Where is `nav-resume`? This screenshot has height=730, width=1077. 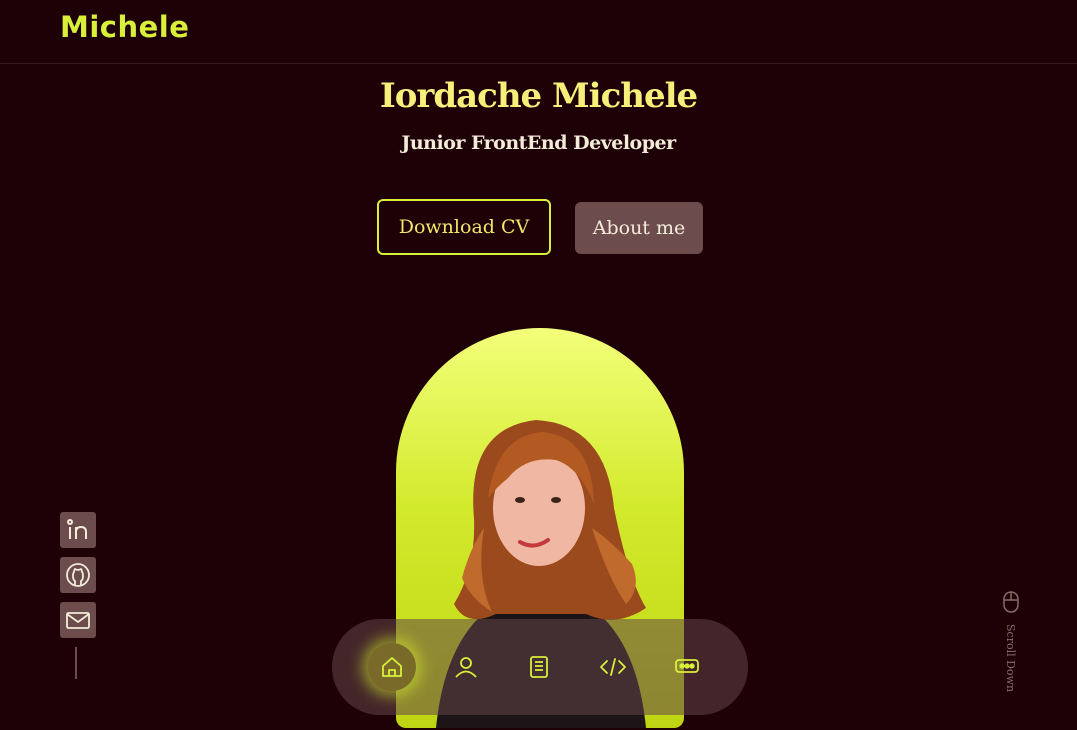
nav-resume is located at coordinates (539, 667).